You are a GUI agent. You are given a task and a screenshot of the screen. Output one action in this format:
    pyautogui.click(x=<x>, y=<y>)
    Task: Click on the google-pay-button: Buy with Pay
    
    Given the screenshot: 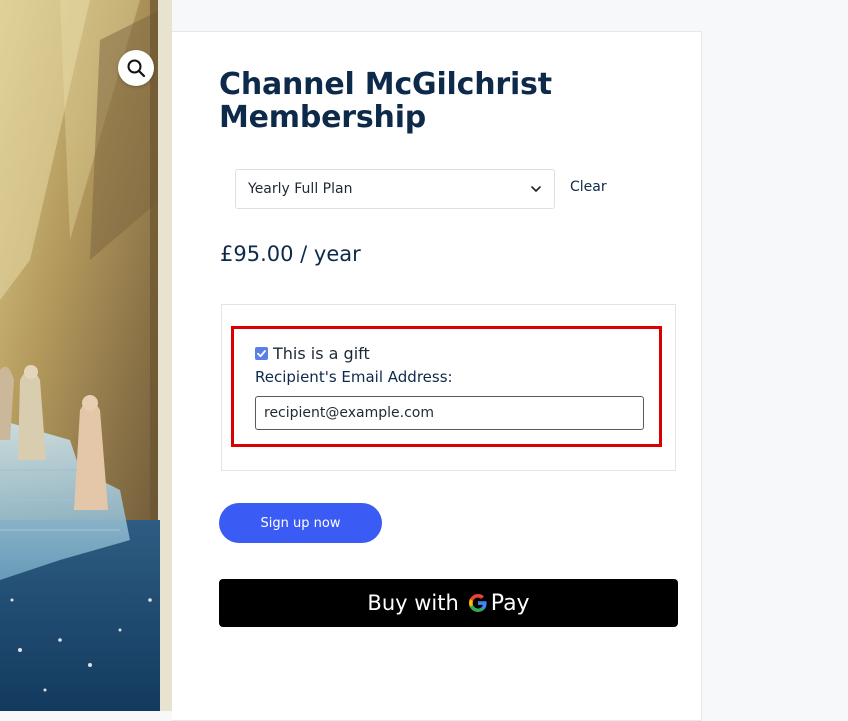 What is the action you would take?
    pyautogui.click(x=448, y=603)
    